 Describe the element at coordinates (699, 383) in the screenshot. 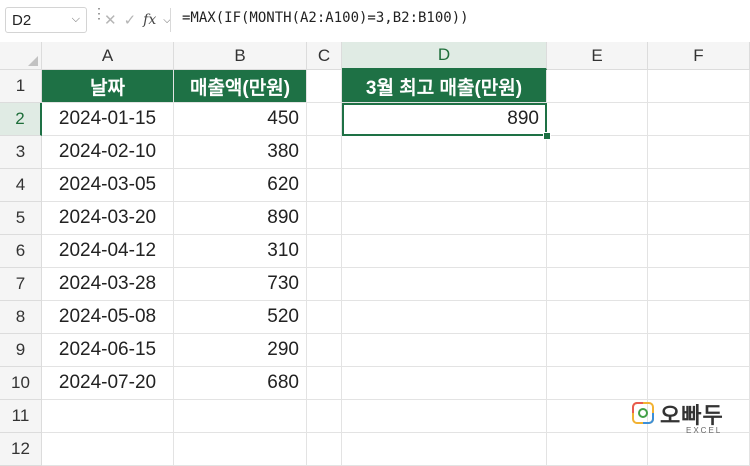

I see `cell-f10` at that location.